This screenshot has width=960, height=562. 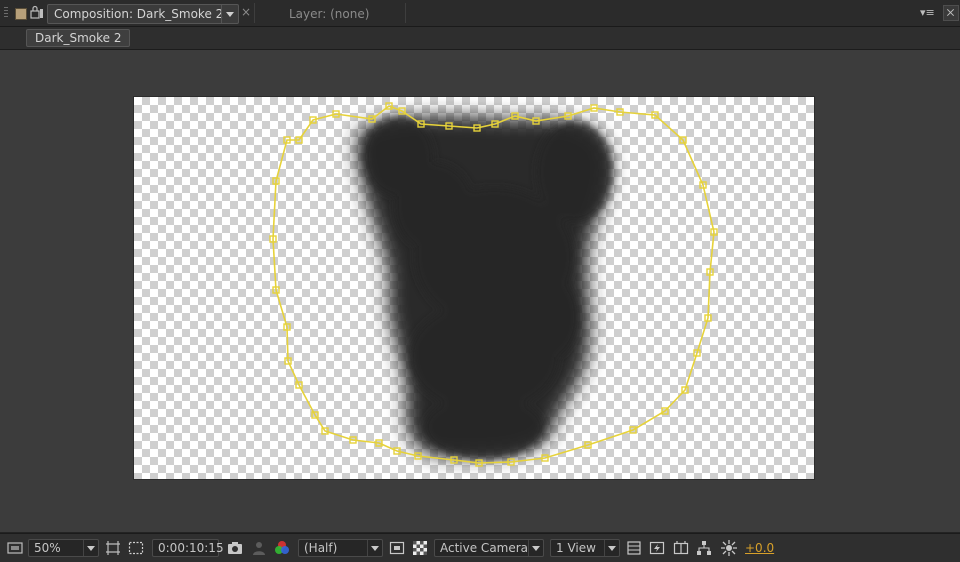 What do you see at coordinates (681, 548) in the screenshot?
I see `timeline-icon` at bounding box center [681, 548].